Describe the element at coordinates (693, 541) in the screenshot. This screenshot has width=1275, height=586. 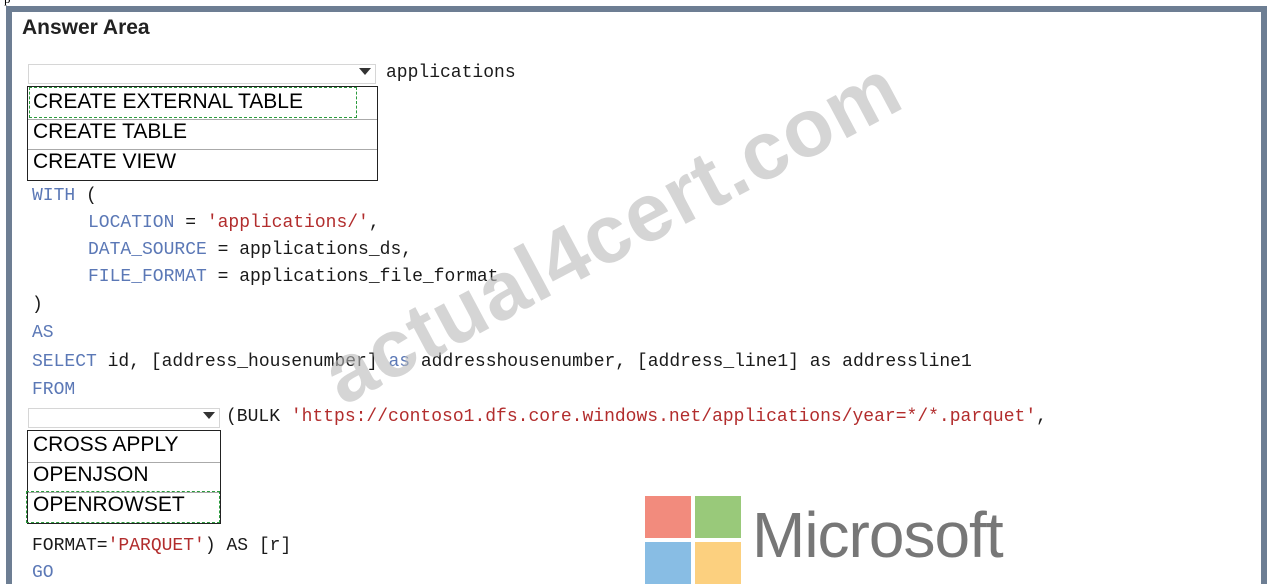
I see `microsoft-logo-icon` at that location.